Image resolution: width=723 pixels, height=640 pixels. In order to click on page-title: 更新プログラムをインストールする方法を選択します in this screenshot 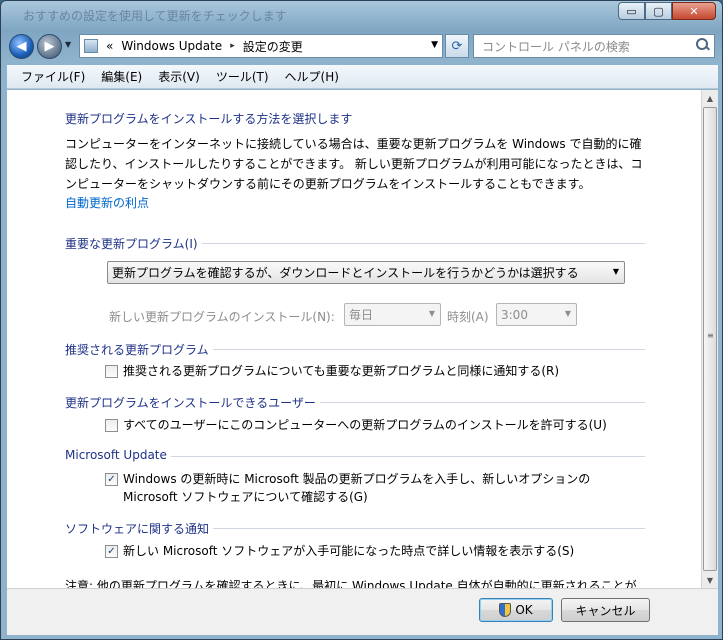, I will do `click(209, 119)`.